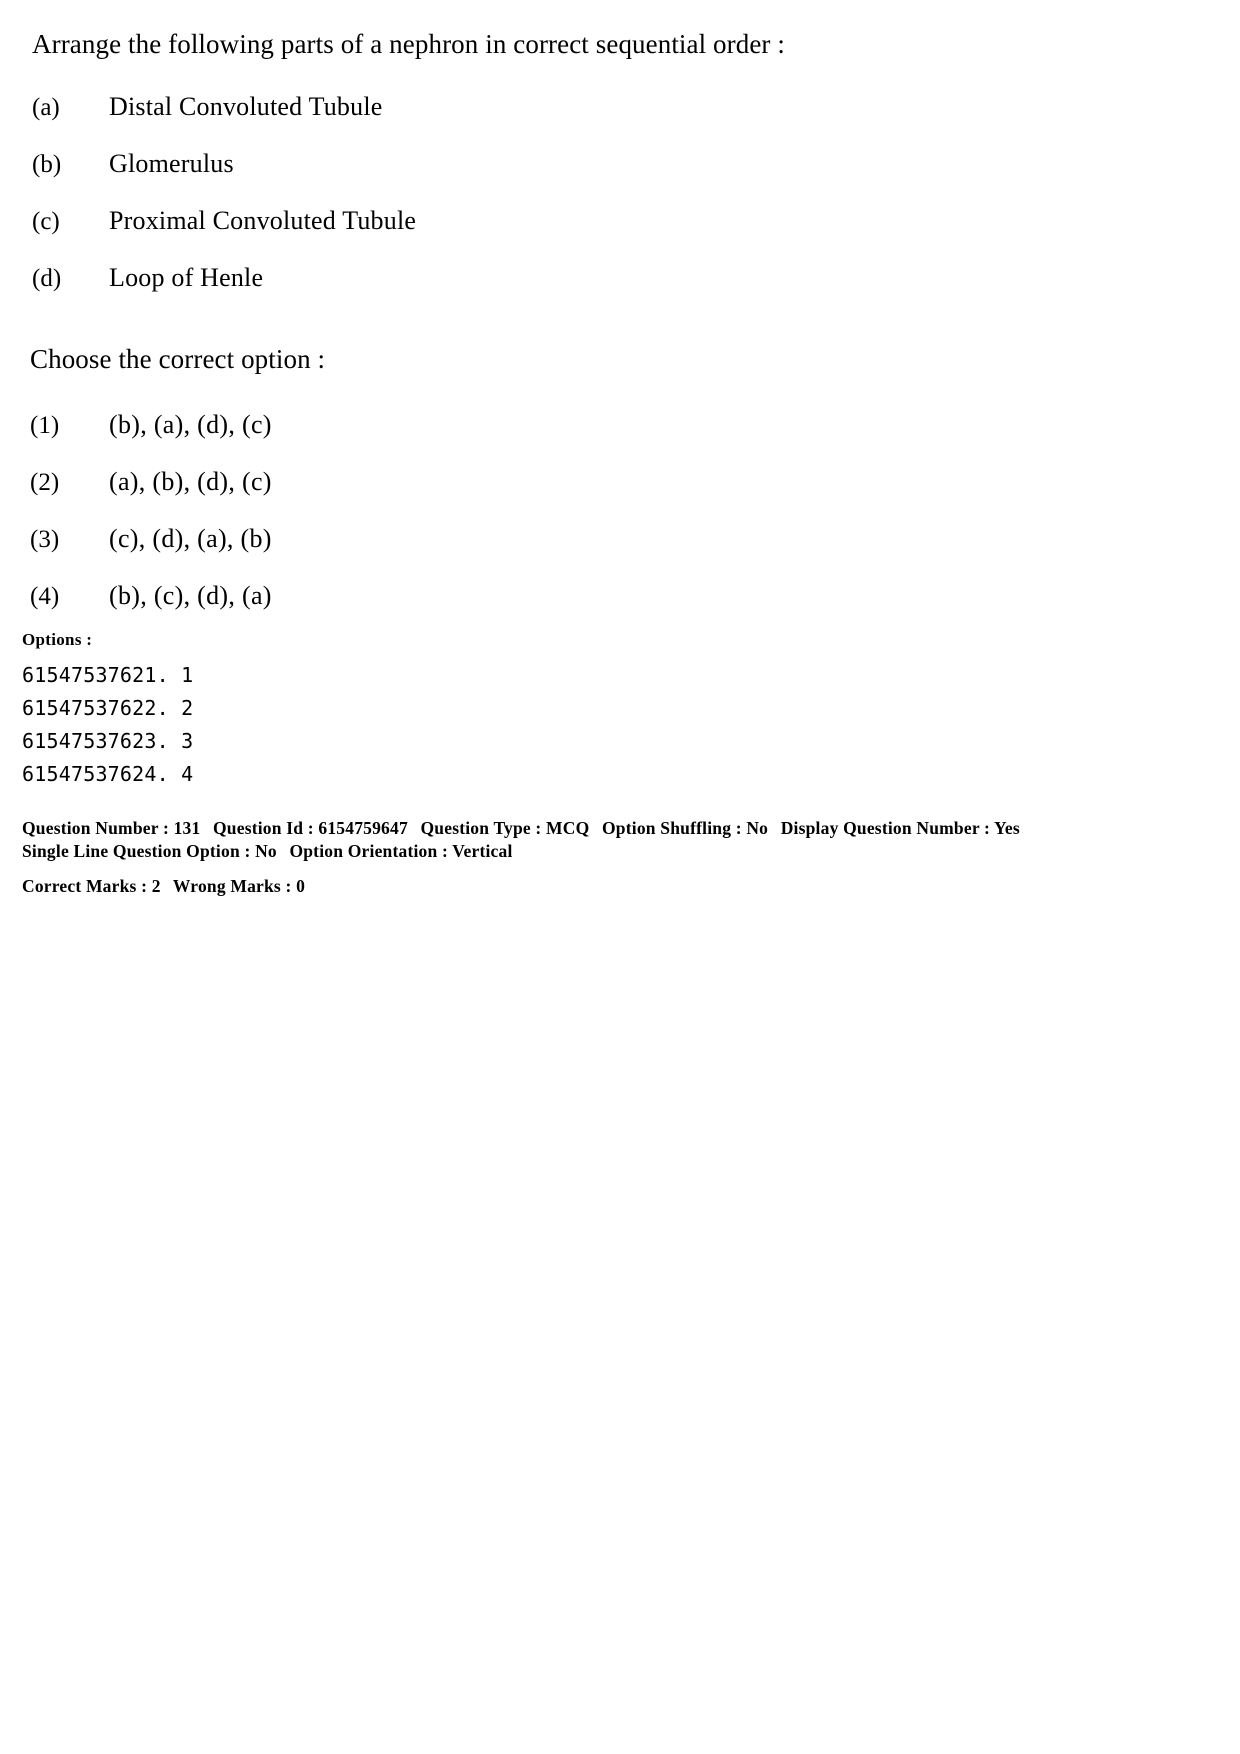  What do you see at coordinates (190, 424) in the screenshot?
I see `answer-option-text: (b), (a), (d), (c)` at bounding box center [190, 424].